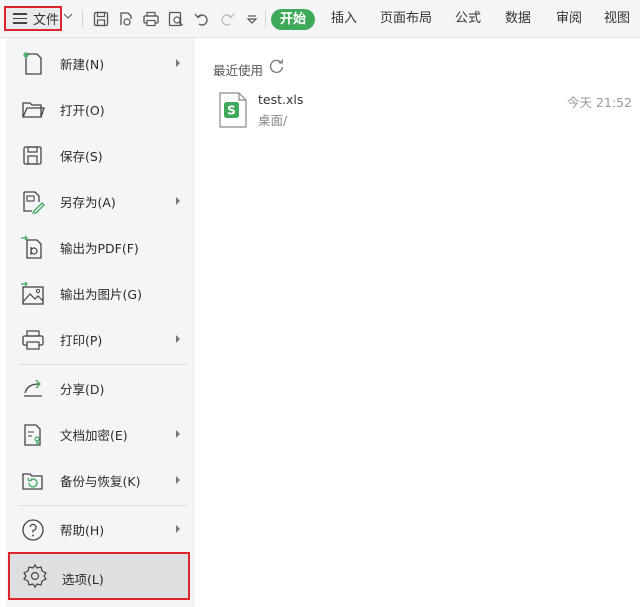  What do you see at coordinates (82, 530) in the screenshot?
I see `menu-item-label: 帮助(H)` at bounding box center [82, 530].